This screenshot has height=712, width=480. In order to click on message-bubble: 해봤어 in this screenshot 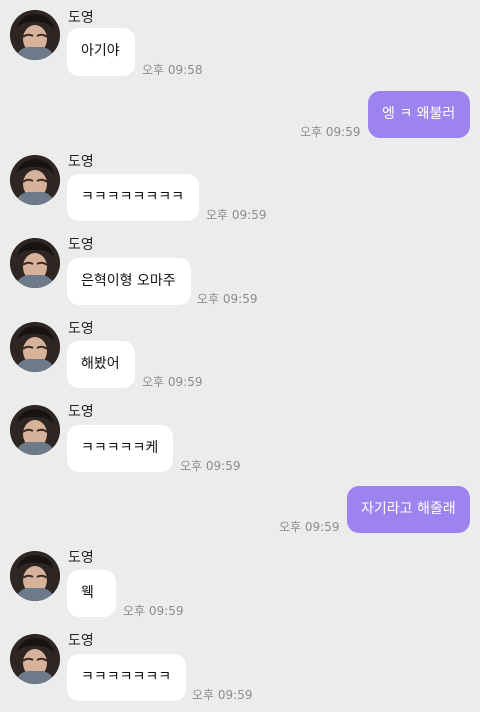, I will do `click(101, 364)`.